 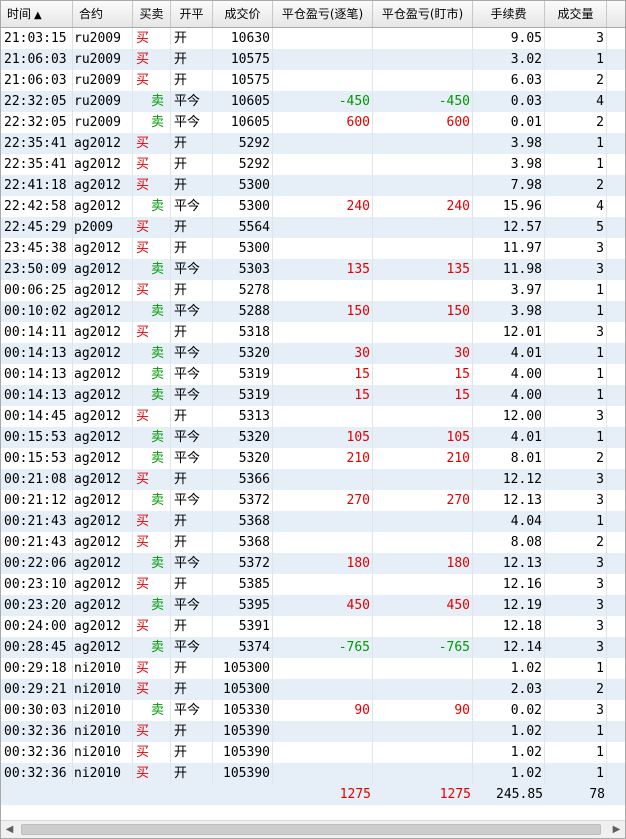 What do you see at coordinates (423, 14) in the screenshot?
I see `col-header-pnl-mtm: 平仓盈亏(盯市)` at bounding box center [423, 14].